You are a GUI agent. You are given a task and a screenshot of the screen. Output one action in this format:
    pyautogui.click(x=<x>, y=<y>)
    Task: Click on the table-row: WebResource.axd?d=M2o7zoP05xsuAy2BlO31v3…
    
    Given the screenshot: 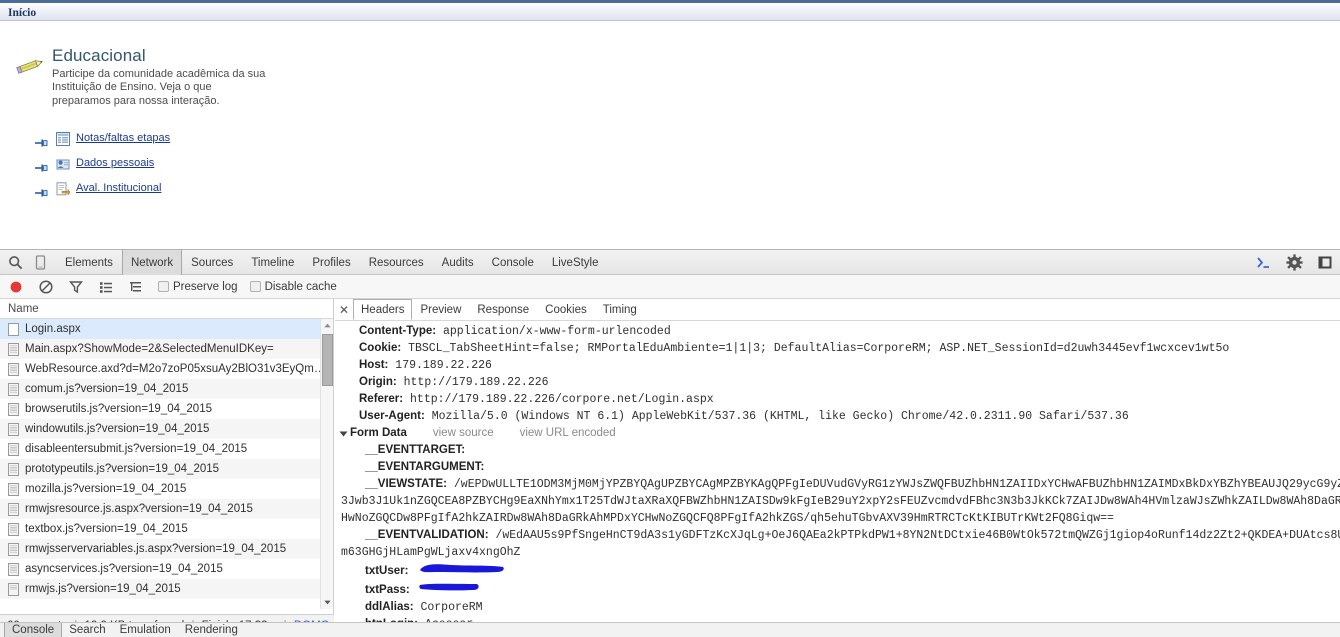 What is the action you would take?
    pyautogui.click(x=166, y=369)
    